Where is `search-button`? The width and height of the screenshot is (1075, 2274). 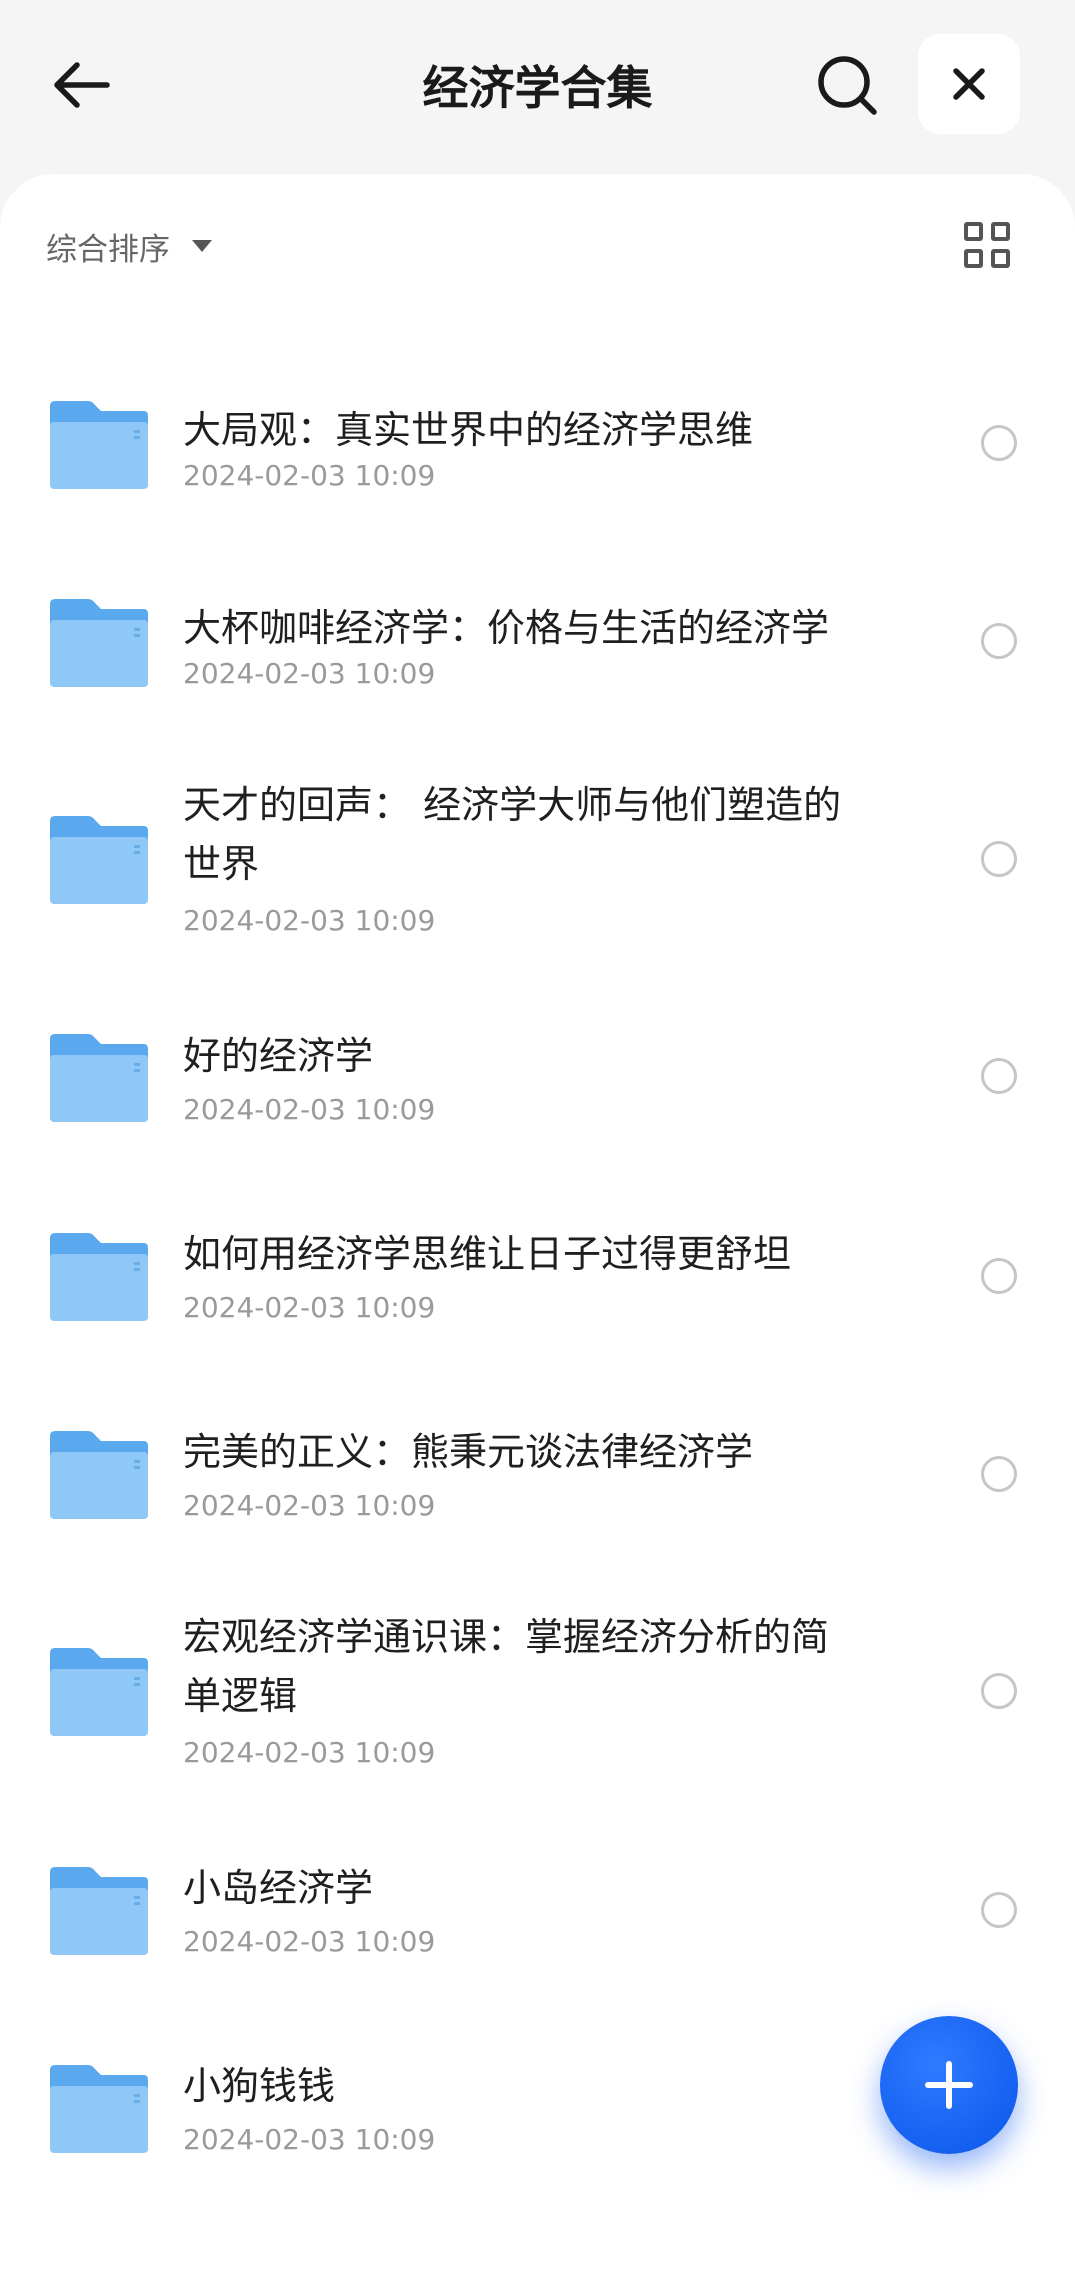 search-button is located at coordinates (847, 85).